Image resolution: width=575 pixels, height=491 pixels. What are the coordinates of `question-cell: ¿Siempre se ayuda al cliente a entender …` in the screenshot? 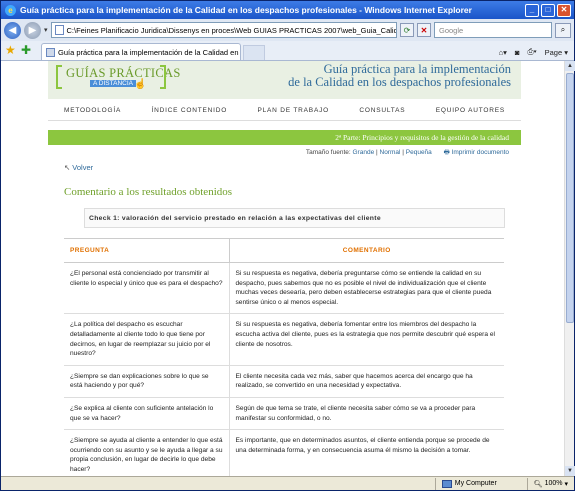 It's located at (146, 452).